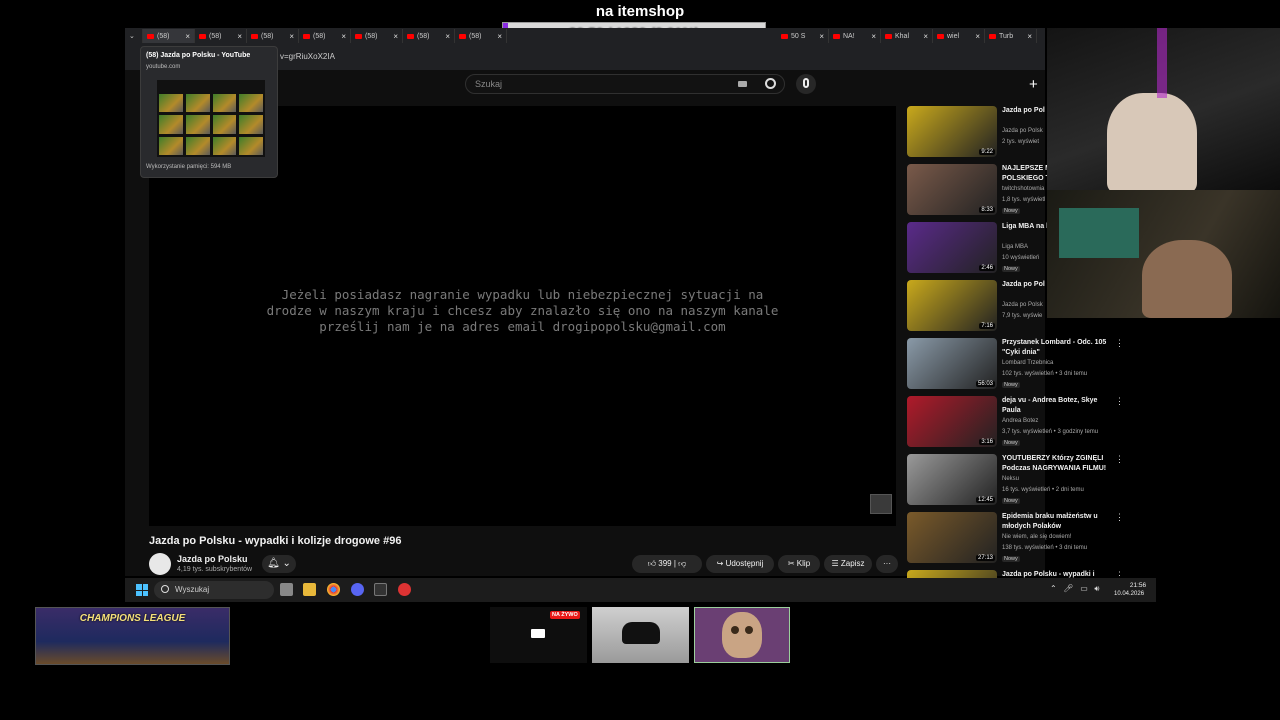 The width and height of the screenshot is (1280, 720). I want to click on recommendation-thumbnail: 3:16, so click(952, 421).